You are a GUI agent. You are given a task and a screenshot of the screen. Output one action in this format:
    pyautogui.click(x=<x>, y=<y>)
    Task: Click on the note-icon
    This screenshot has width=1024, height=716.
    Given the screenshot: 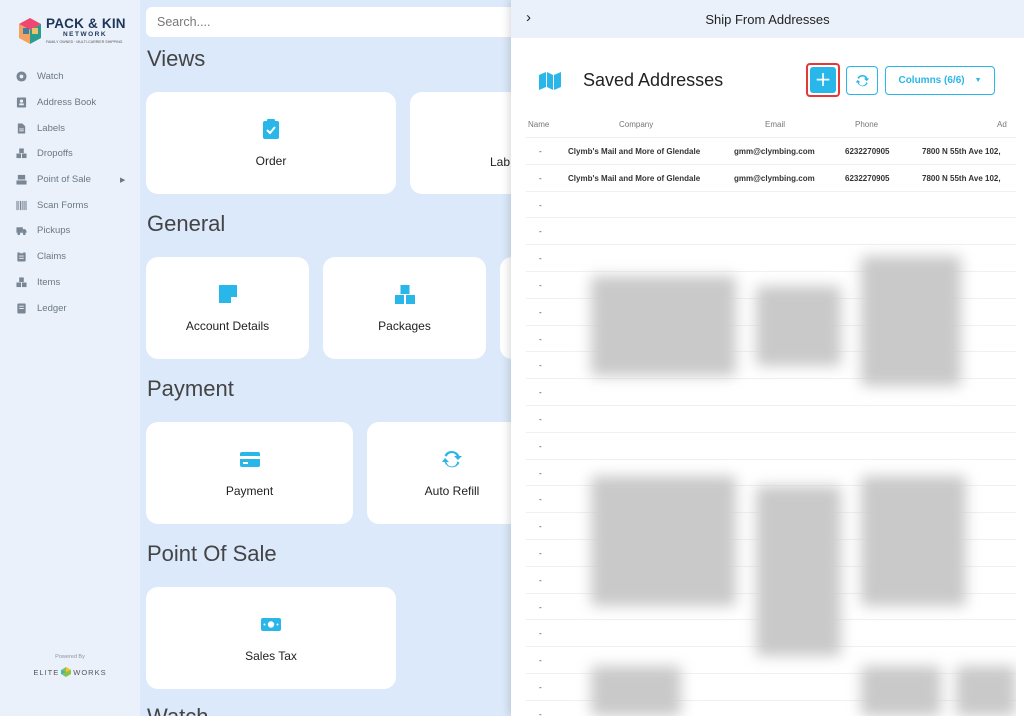 What is the action you would take?
    pyautogui.click(x=227, y=294)
    